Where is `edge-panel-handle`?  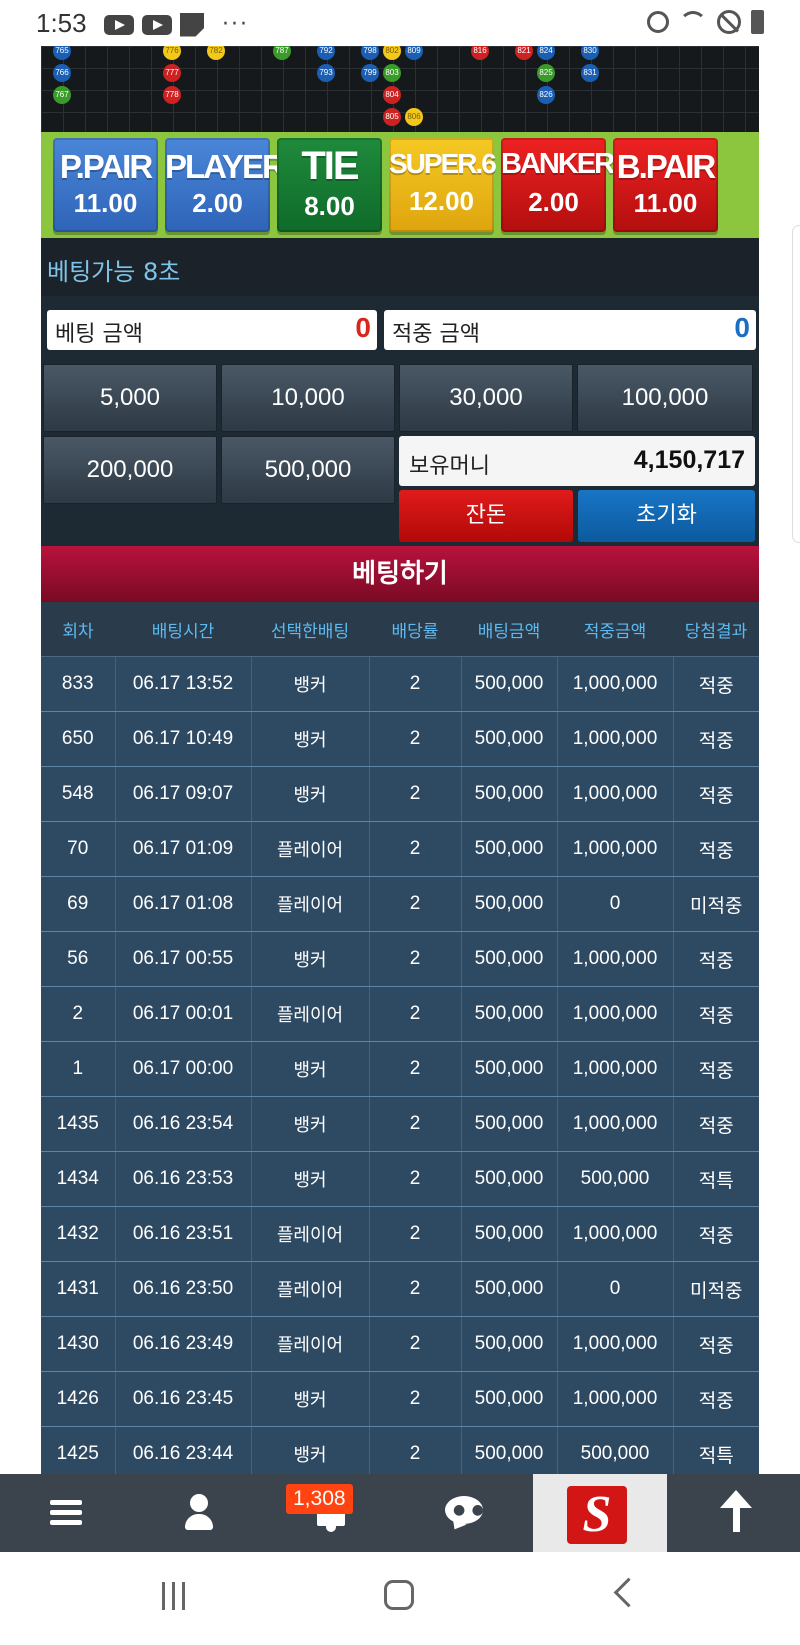
edge-panel-handle is located at coordinates (796, 384).